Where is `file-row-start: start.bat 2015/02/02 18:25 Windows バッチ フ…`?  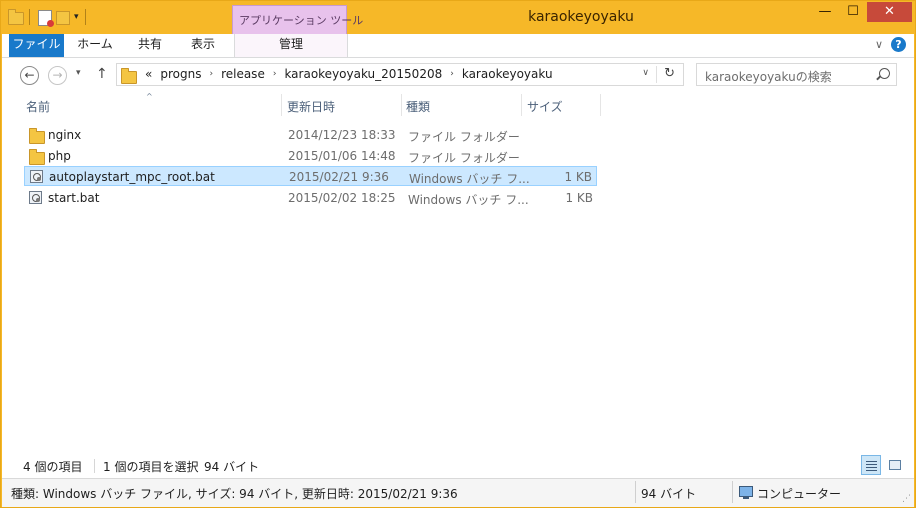 file-row-start: start.bat 2015/02/02 18:25 Windows バッチ フ… is located at coordinates (310, 198).